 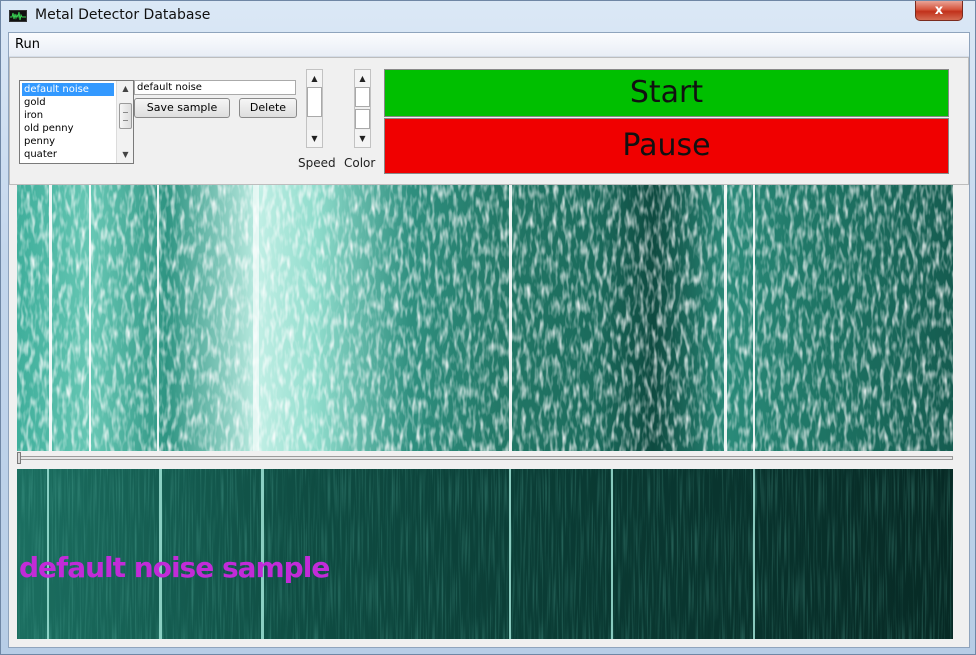 What do you see at coordinates (360, 163) in the screenshot?
I see `color-label: Color` at bounding box center [360, 163].